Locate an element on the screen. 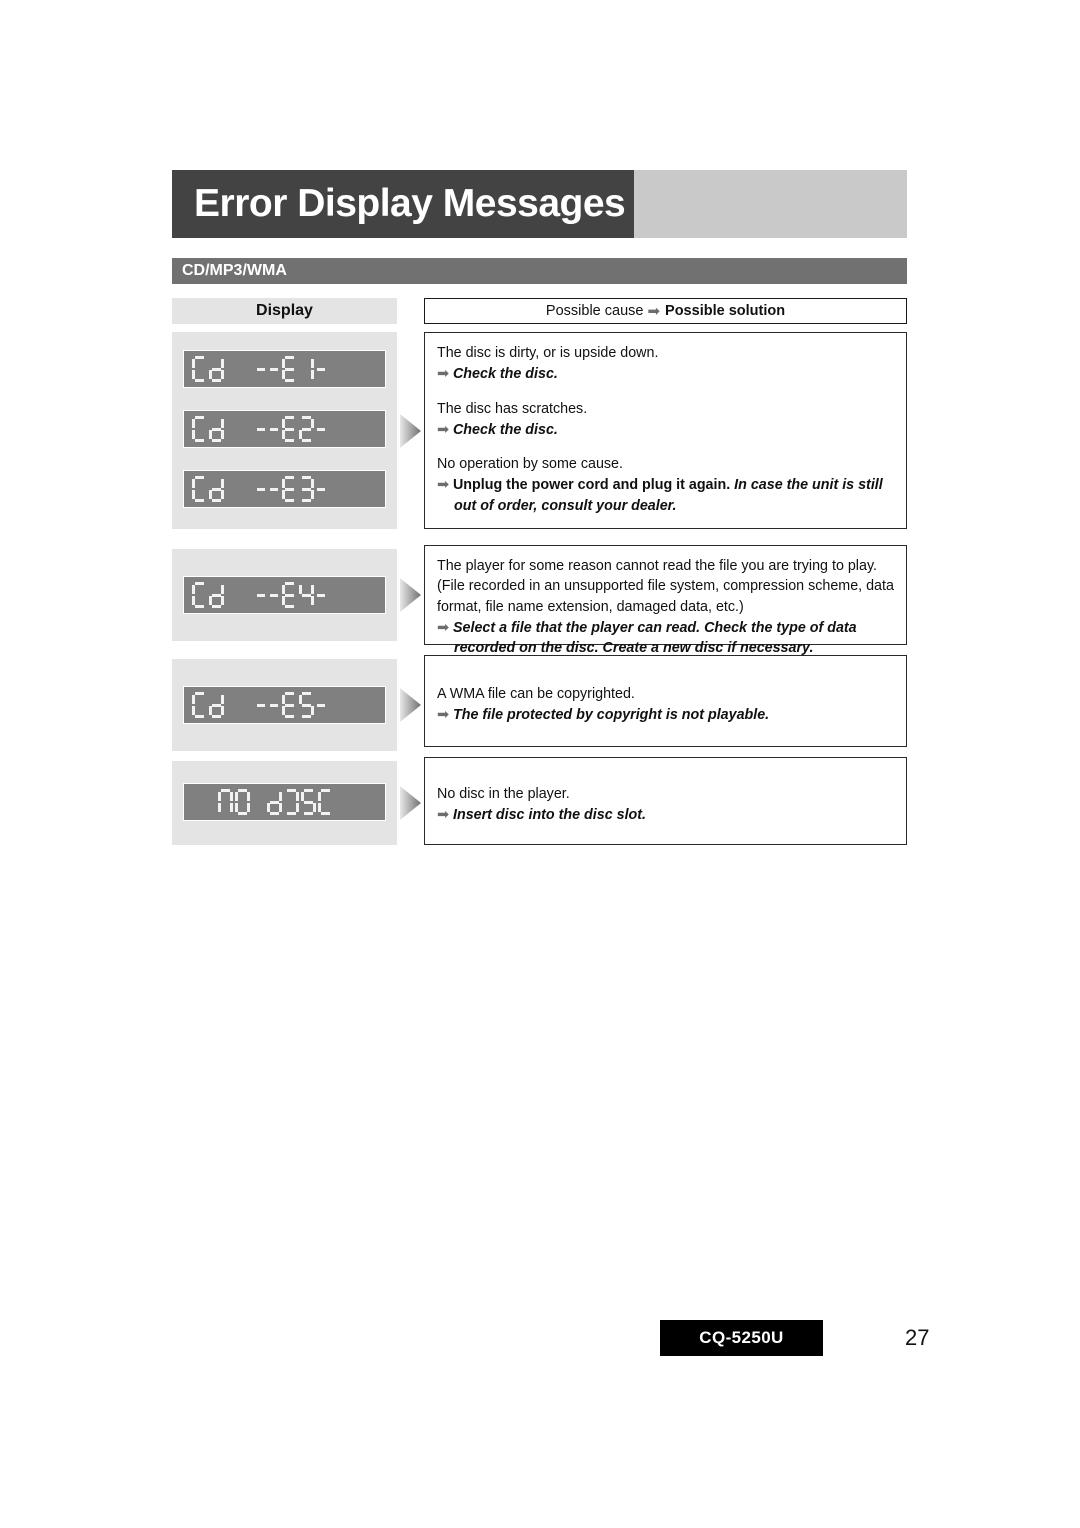 The height and width of the screenshot is (1528, 1080). right-arrow-icon: ➡ is located at coordinates (654, 311).